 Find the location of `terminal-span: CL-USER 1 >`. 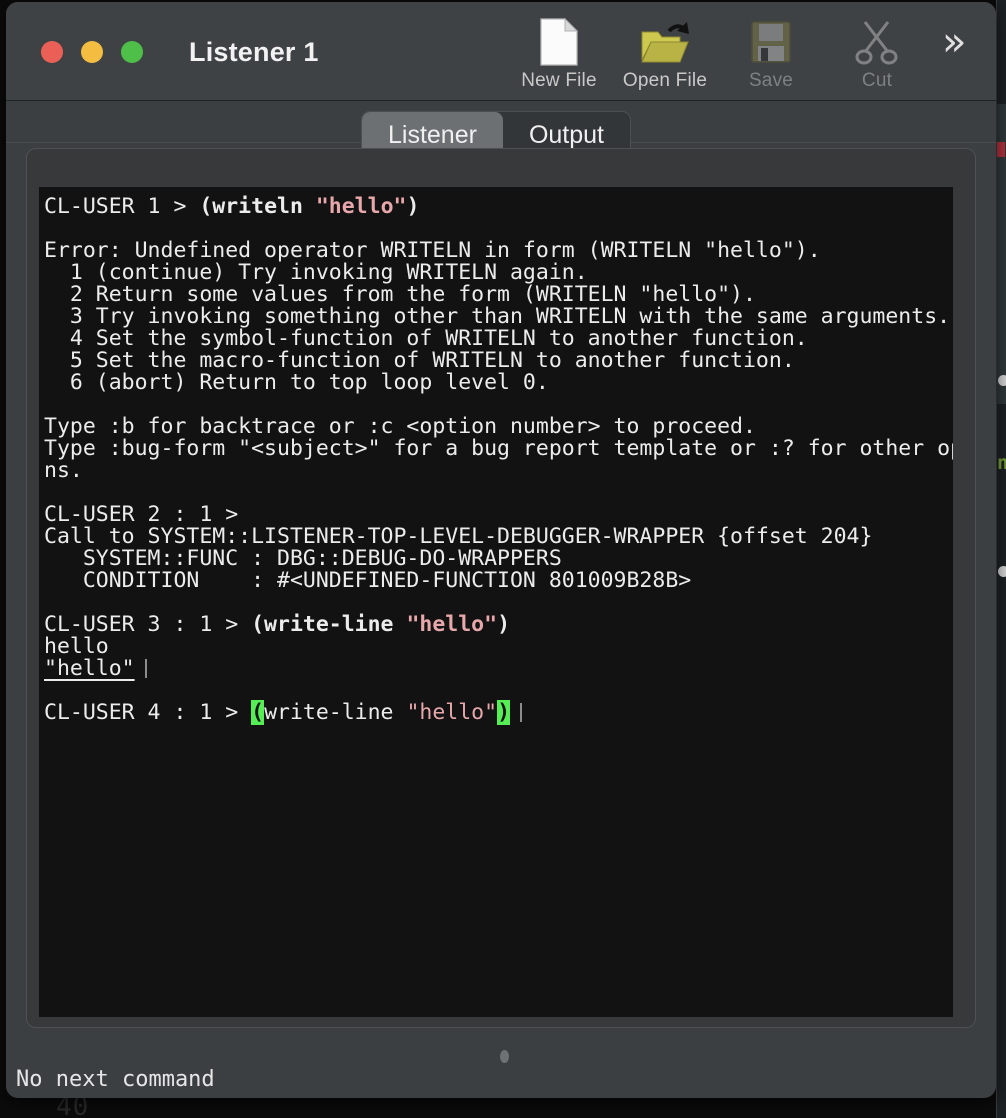

terminal-span: CL-USER 1 > is located at coordinates (122, 206).